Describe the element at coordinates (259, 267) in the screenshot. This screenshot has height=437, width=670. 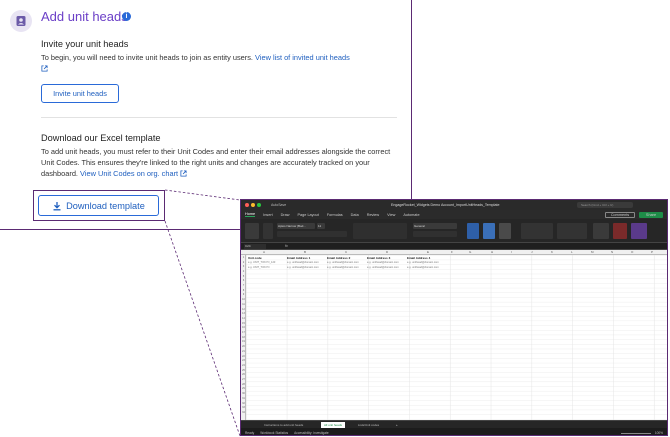
I see `table-cell: e.g. UNIT_TOKYO` at that location.